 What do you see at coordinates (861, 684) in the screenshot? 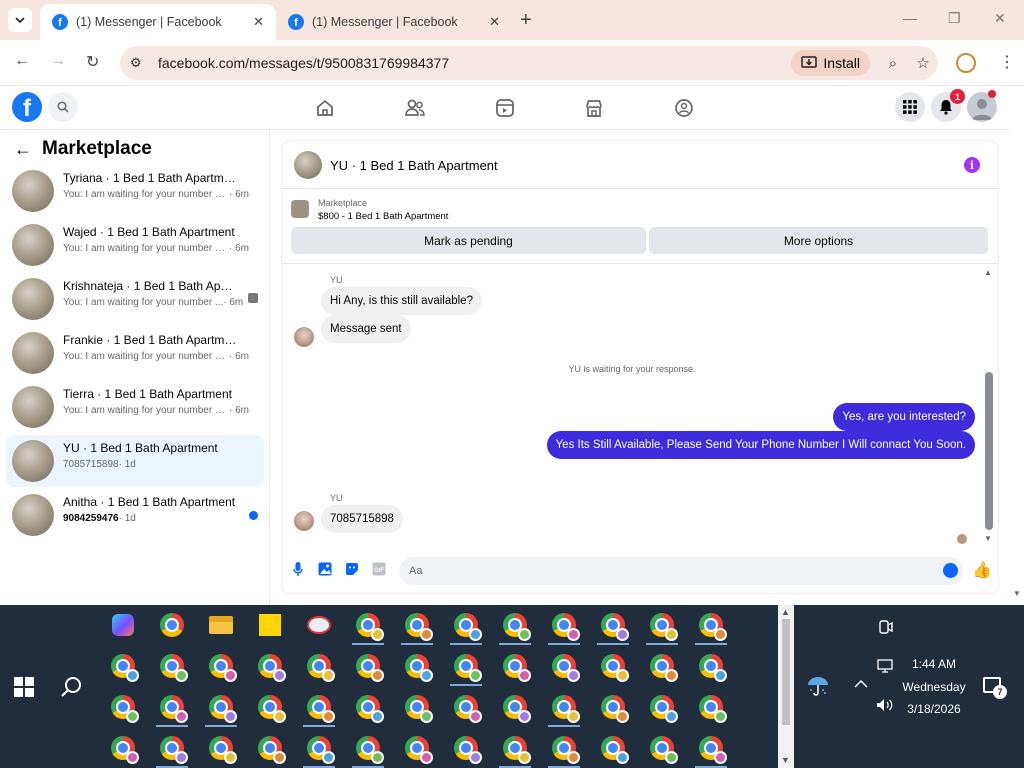
I see `show-hidden-icons-chevron-icon` at bounding box center [861, 684].